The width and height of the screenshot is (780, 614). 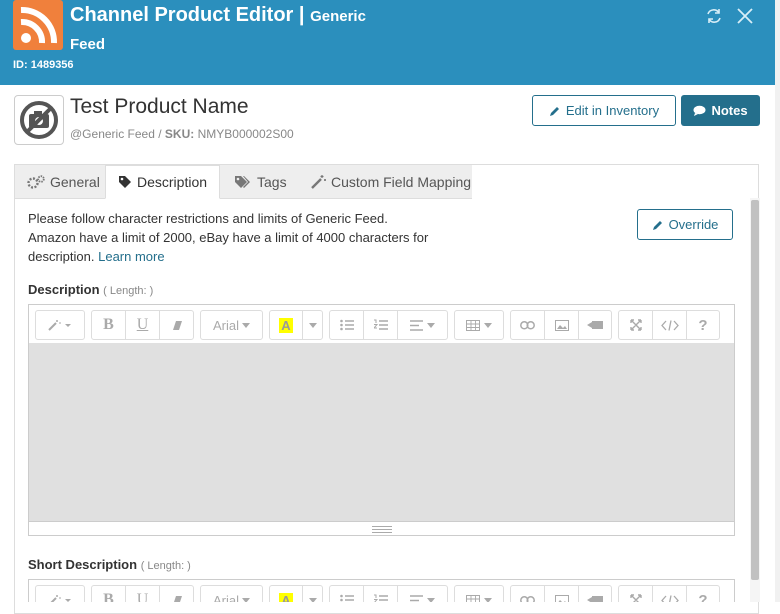 What do you see at coordinates (777, 301) in the screenshot?
I see `window-scrollbar` at bounding box center [777, 301].